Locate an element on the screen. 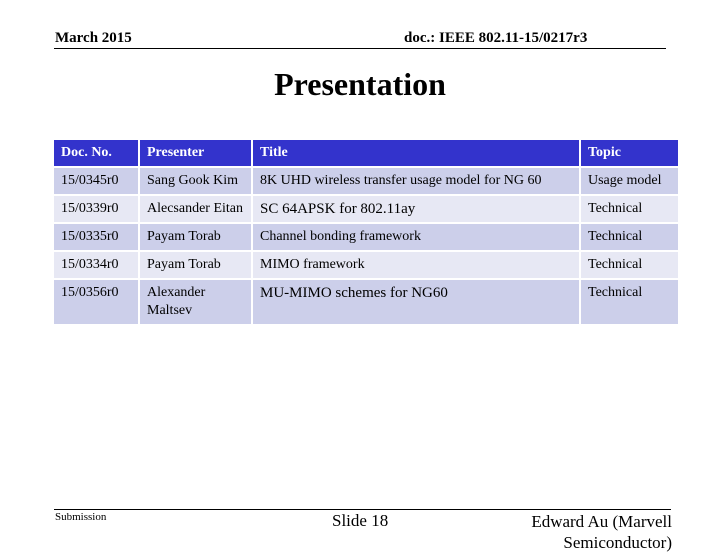 The image size is (720, 553). cell-doc-no: 15/0339r0 is located at coordinates (96, 209).